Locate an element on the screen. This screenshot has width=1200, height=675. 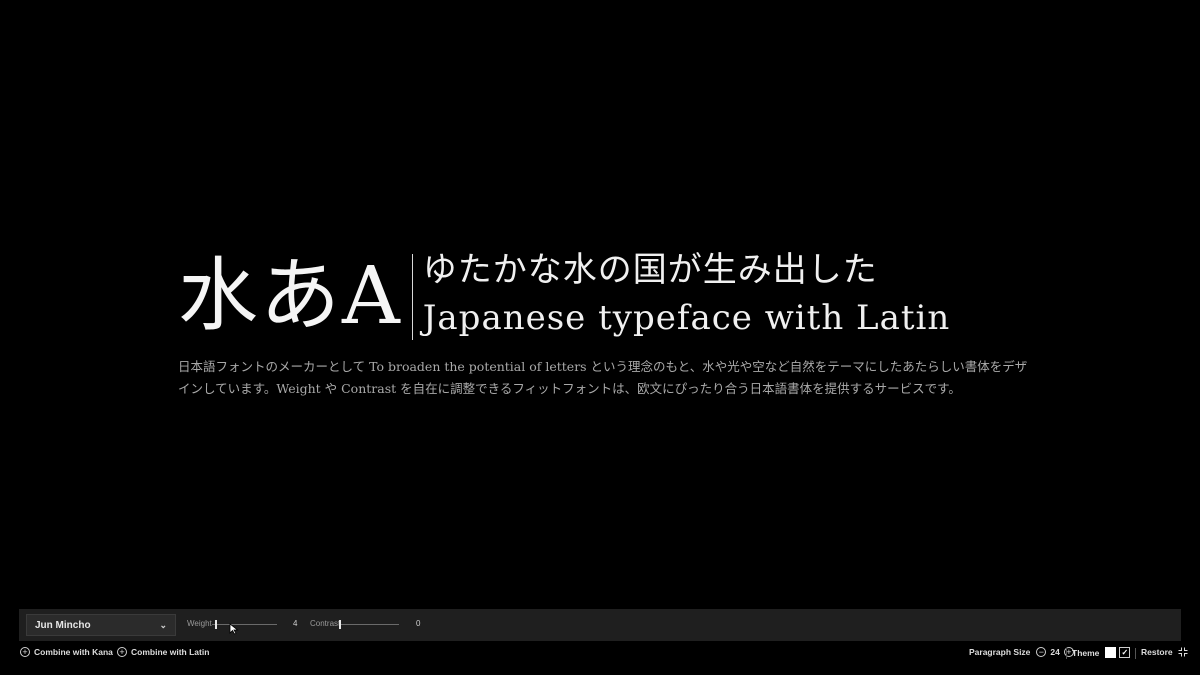
weight-label: Weight is located at coordinates (199, 623).